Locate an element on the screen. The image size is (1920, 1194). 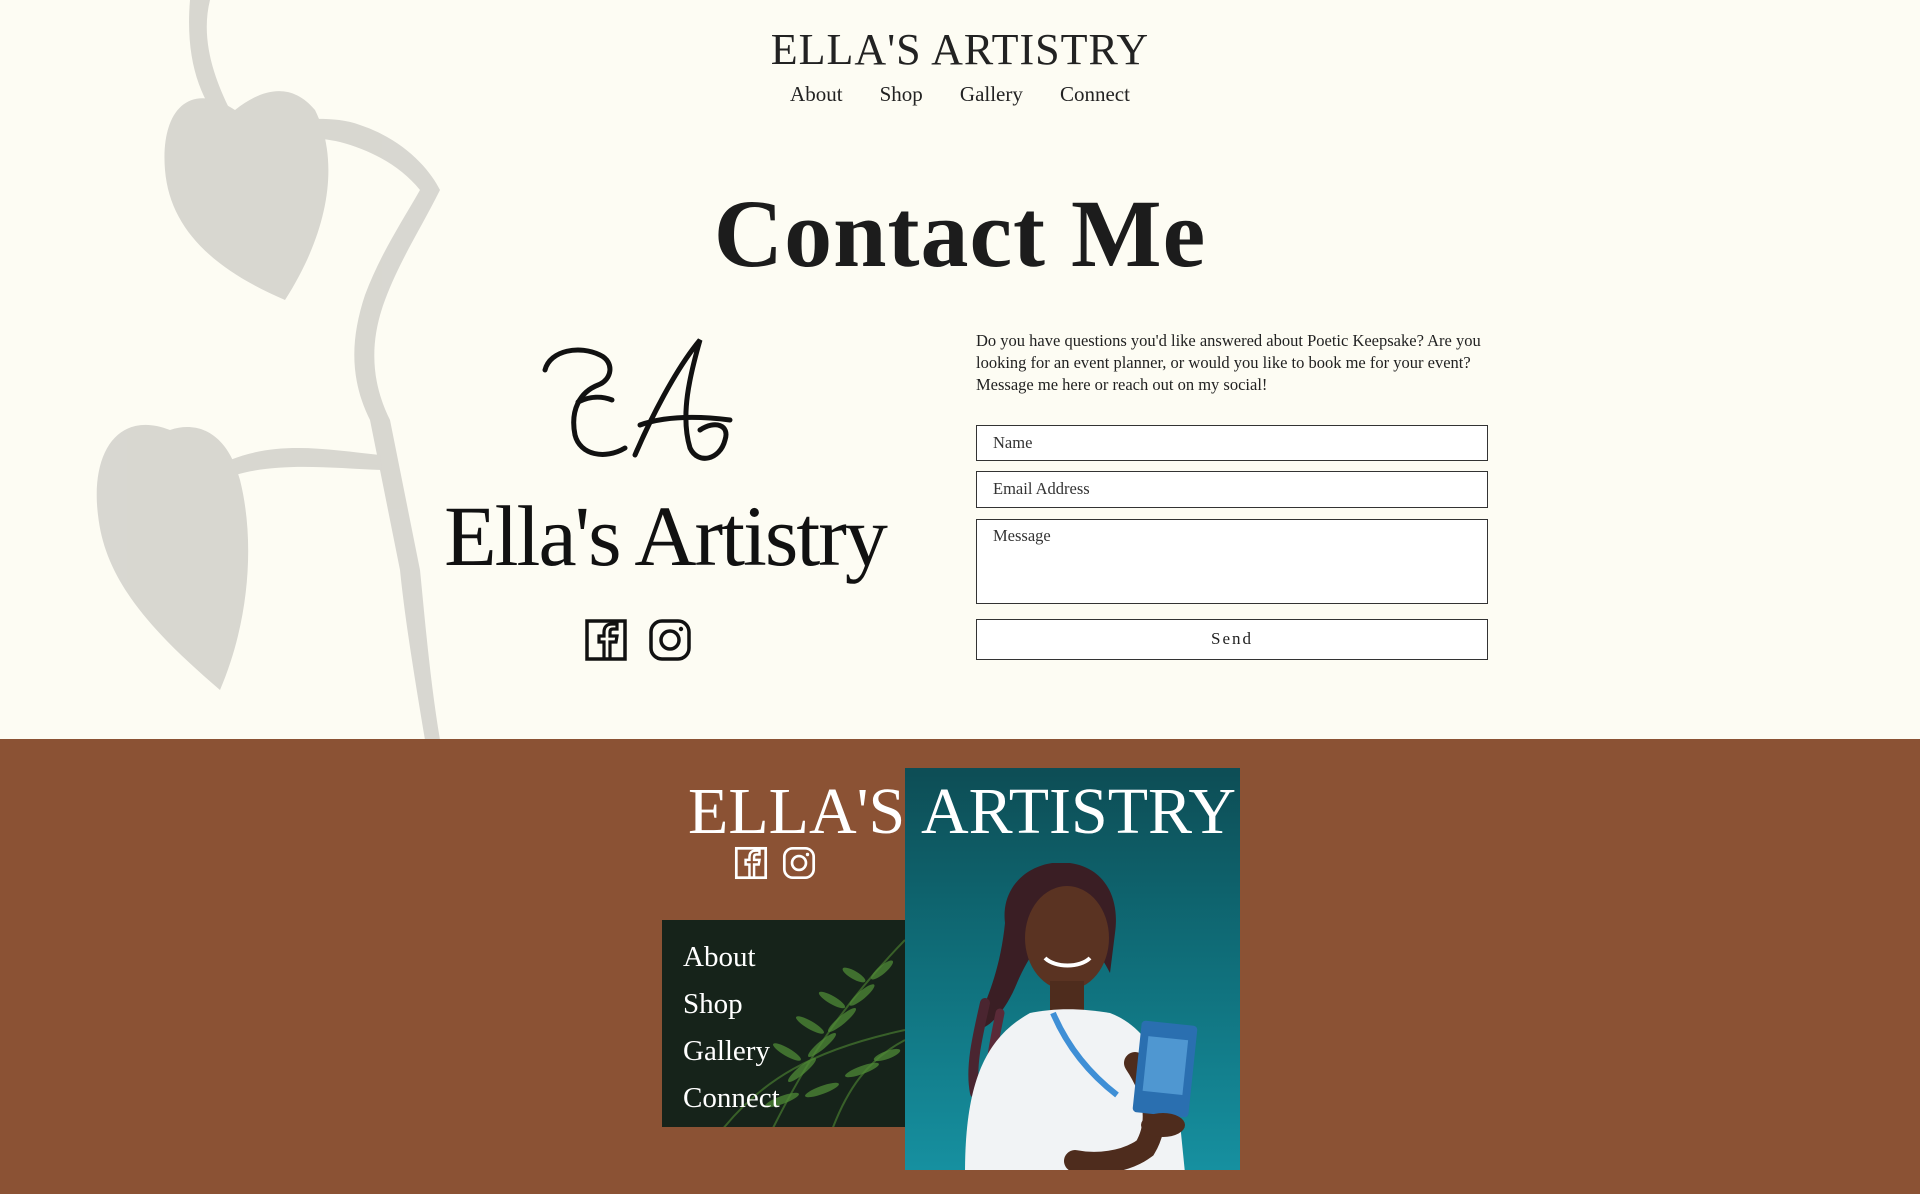
nav-shop: Shop is located at coordinates (901, 94).